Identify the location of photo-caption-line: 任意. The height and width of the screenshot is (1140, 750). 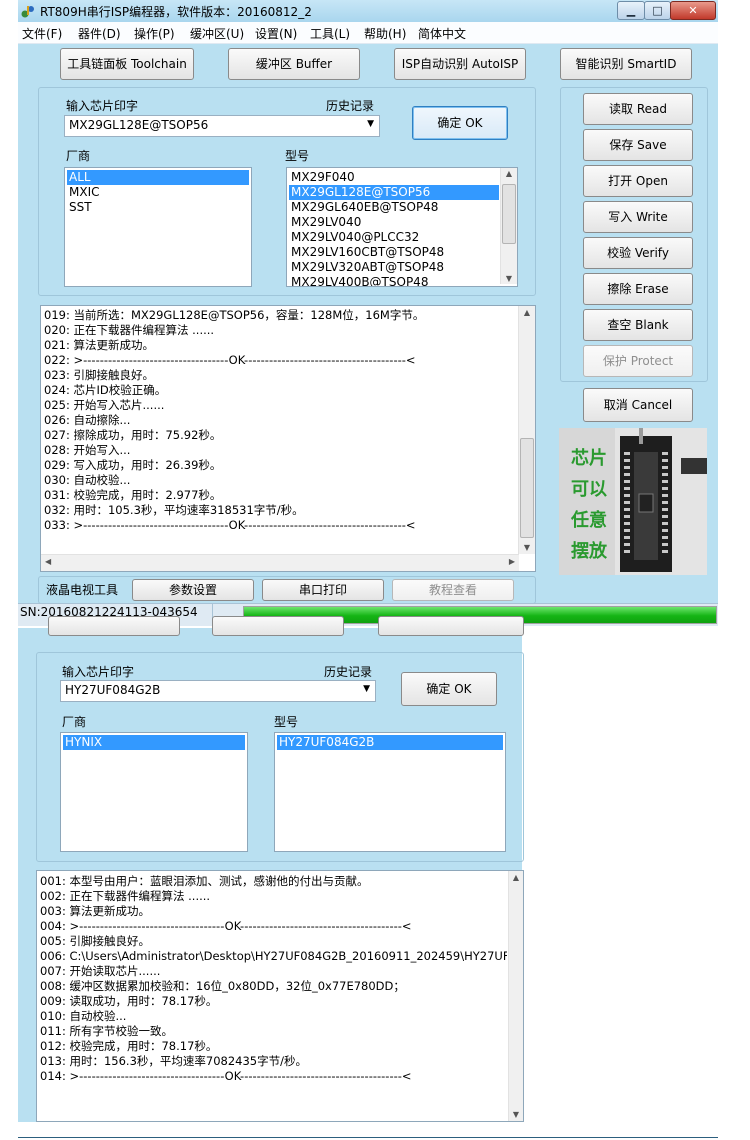
(589, 520).